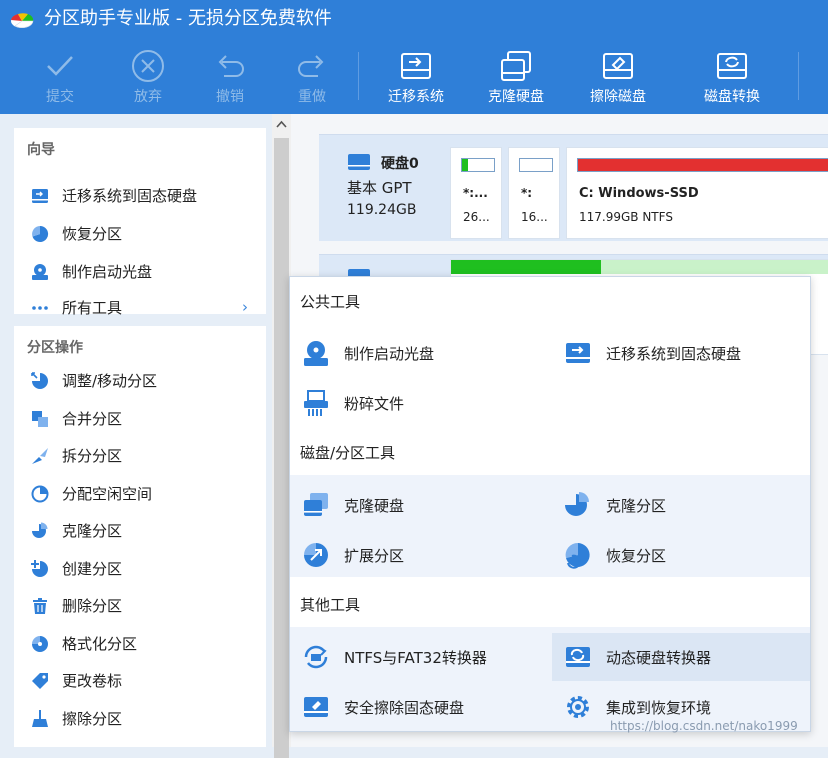 This screenshot has height=758, width=828. I want to click on resize-partition-icon, so click(39, 380).